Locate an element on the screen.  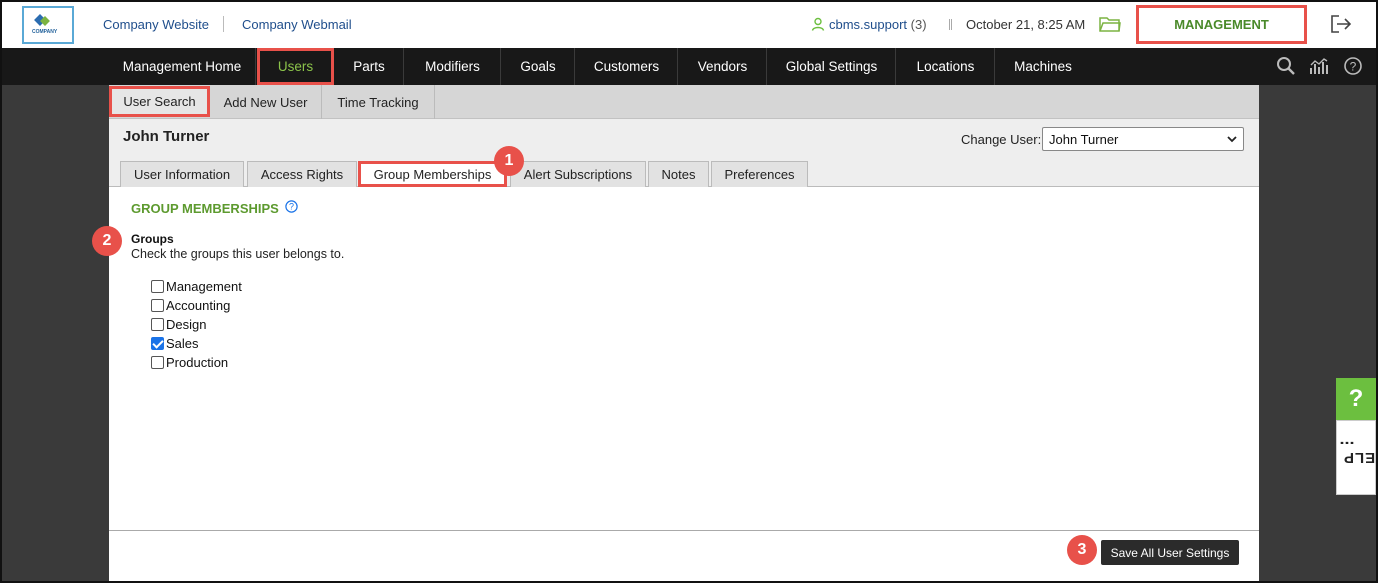
group-checkbox-design: Design is located at coordinates (178, 324).